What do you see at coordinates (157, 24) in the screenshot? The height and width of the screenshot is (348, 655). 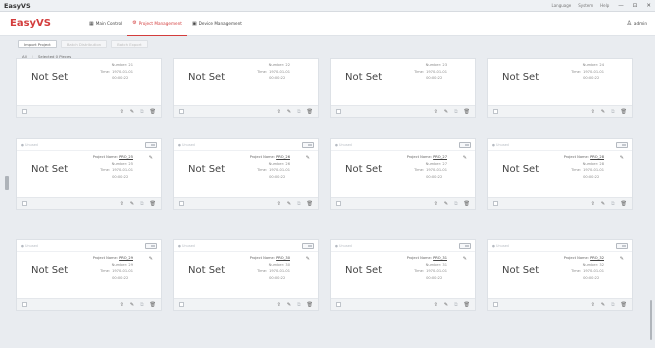 I see `tab-project-management: ⚙ Project Management` at bounding box center [157, 24].